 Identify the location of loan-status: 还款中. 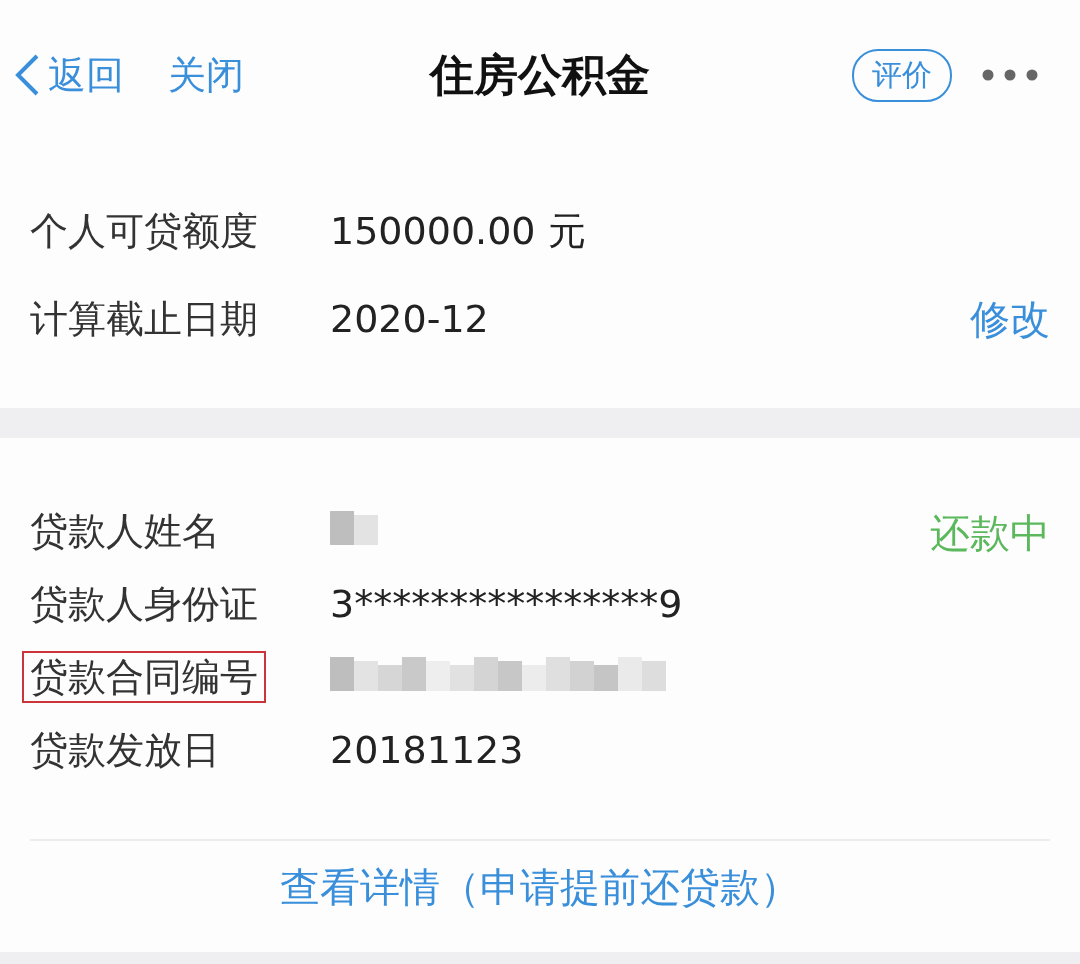
(990, 533).